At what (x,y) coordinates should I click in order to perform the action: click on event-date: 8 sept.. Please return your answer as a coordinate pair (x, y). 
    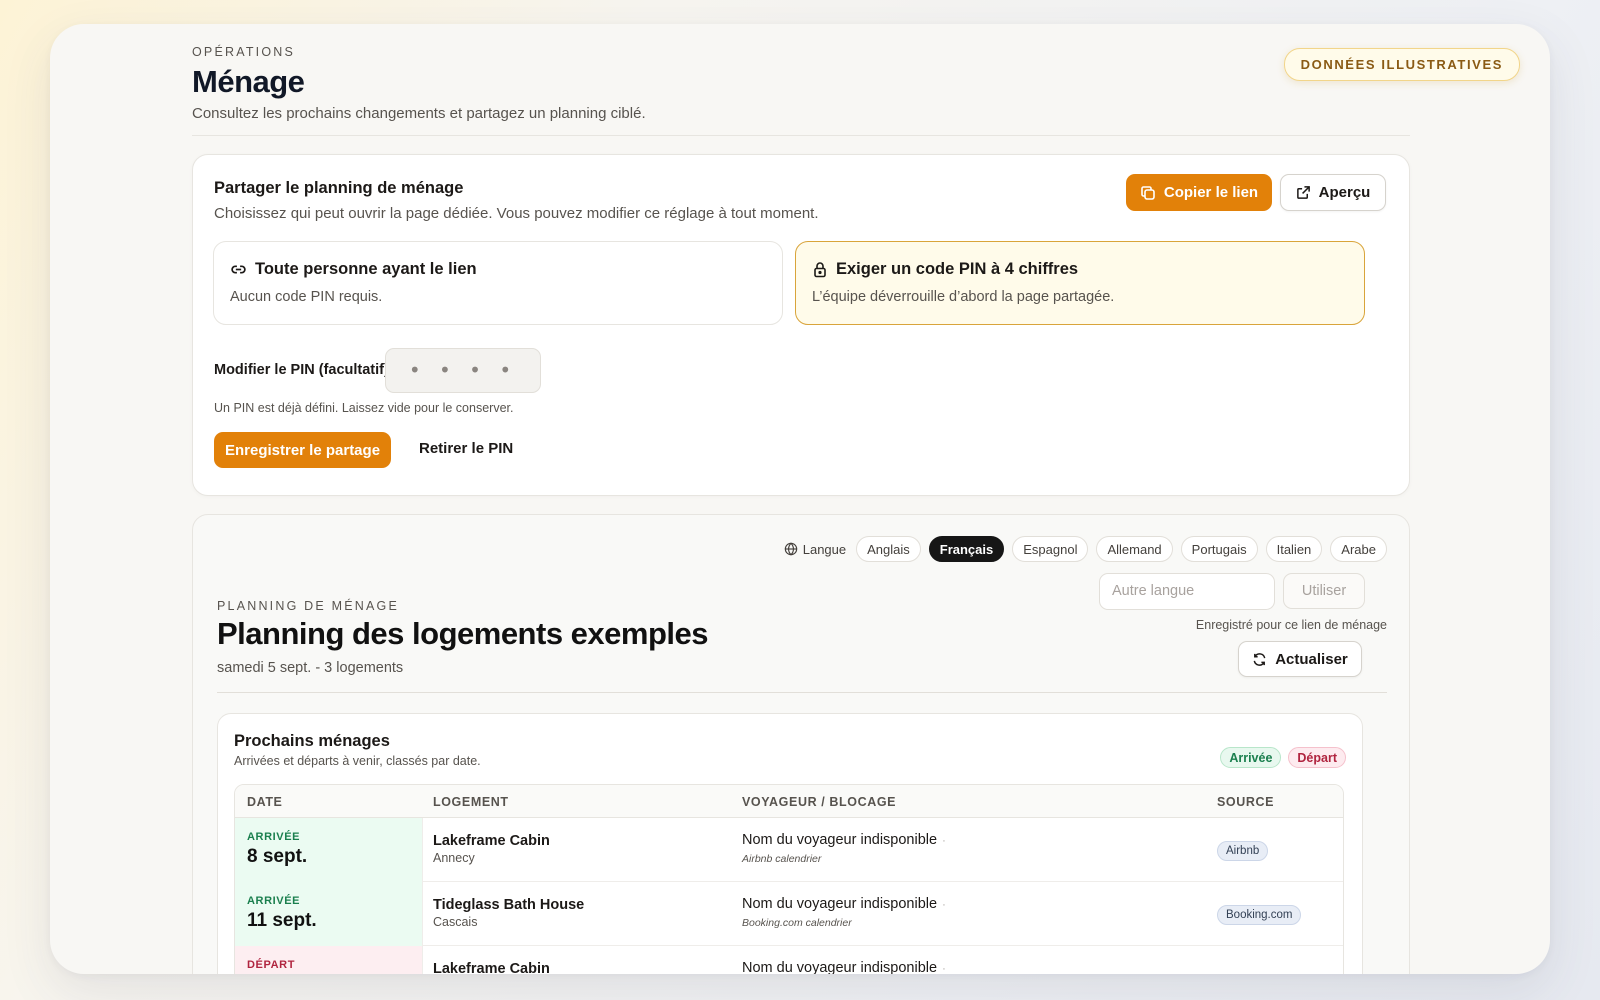
    Looking at the image, I should click on (277, 856).